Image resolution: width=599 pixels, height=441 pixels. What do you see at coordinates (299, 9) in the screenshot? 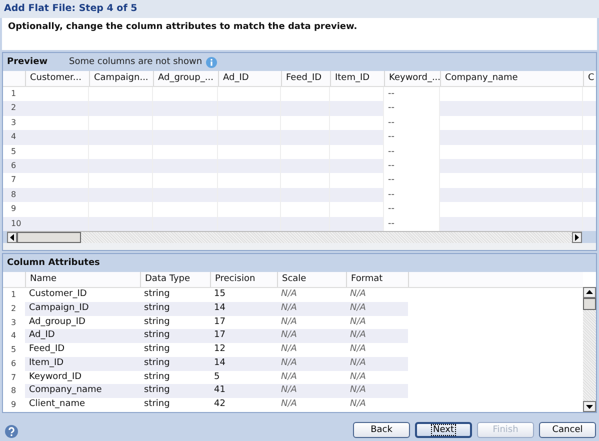
I see `window-title: Add Flat File: Step 4 of 5` at bounding box center [299, 9].